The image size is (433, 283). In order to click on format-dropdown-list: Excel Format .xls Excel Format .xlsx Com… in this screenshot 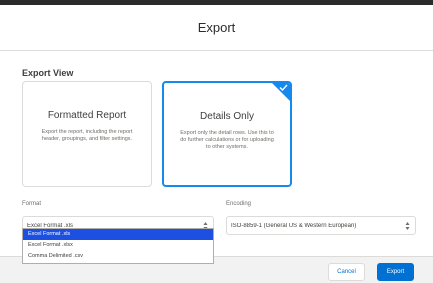, I will do `click(118, 246)`.